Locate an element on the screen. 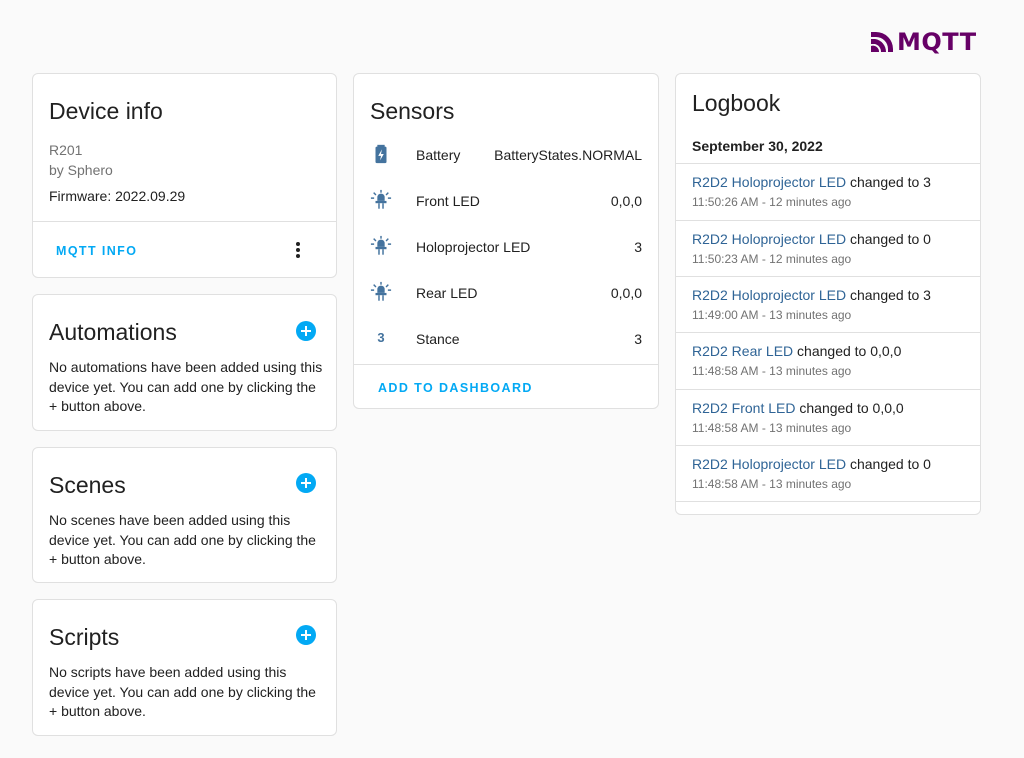  scripts-title: Scripts is located at coordinates (84, 637).